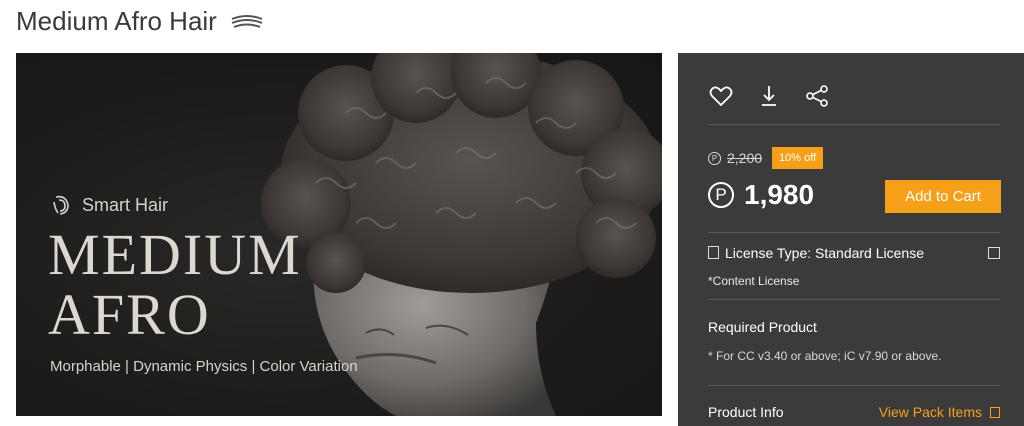 This screenshot has width=1024, height=426. I want to click on discount-badge: 10% off, so click(798, 158).